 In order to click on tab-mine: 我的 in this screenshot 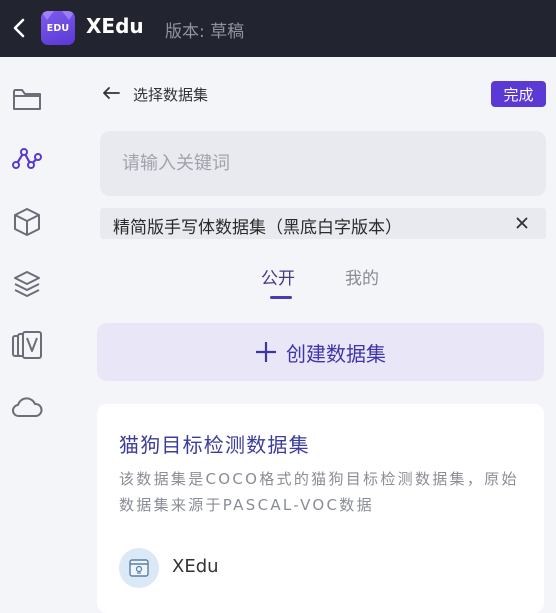, I will do `click(362, 276)`.